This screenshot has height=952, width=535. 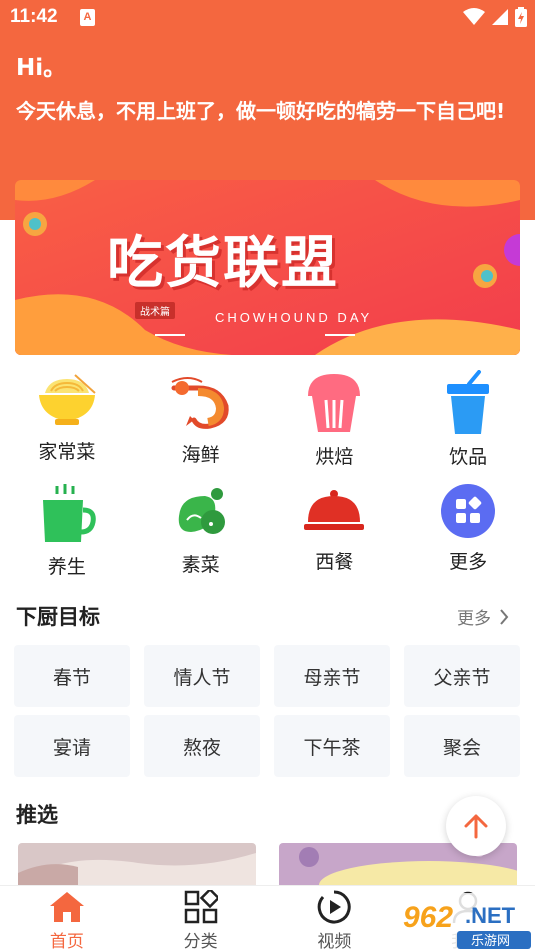 What do you see at coordinates (72, 746) in the screenshot?
I see `goal-tag: 宴请` at bounding box center [72, 746].